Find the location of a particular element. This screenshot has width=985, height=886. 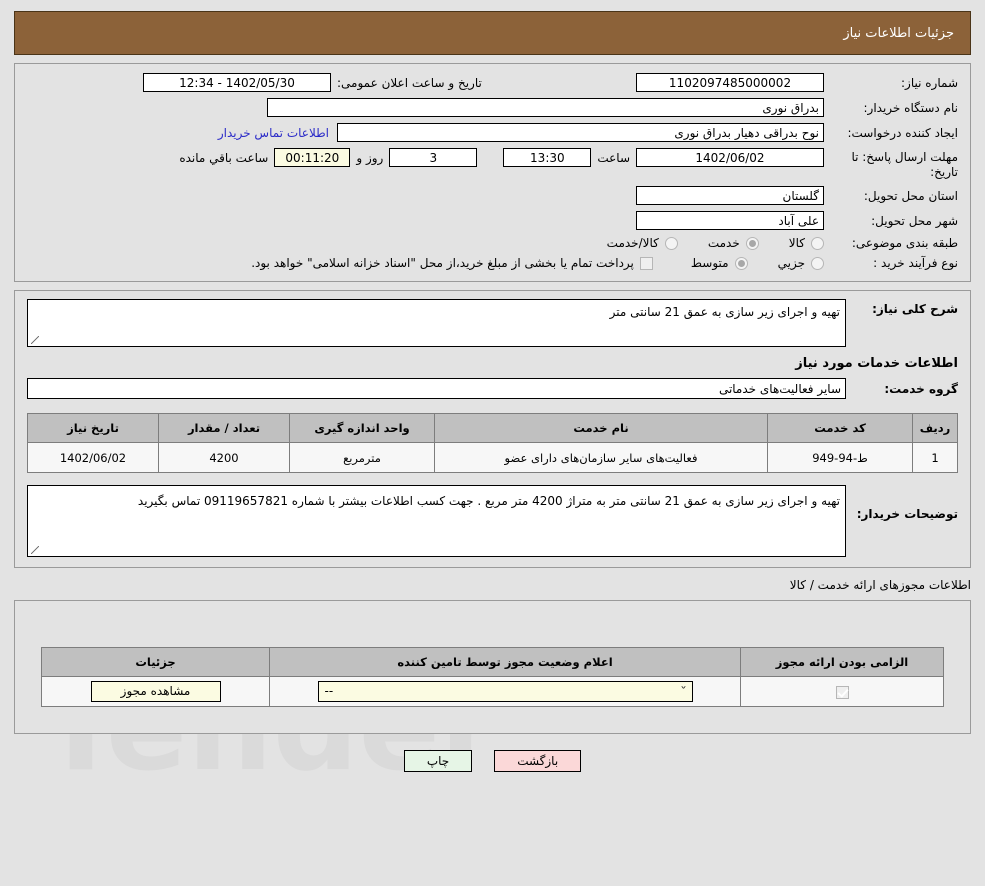

licenses-caption: اطلاعات مجوزهای ارائه خدمت / کالا is located at coordinates (880, 585).